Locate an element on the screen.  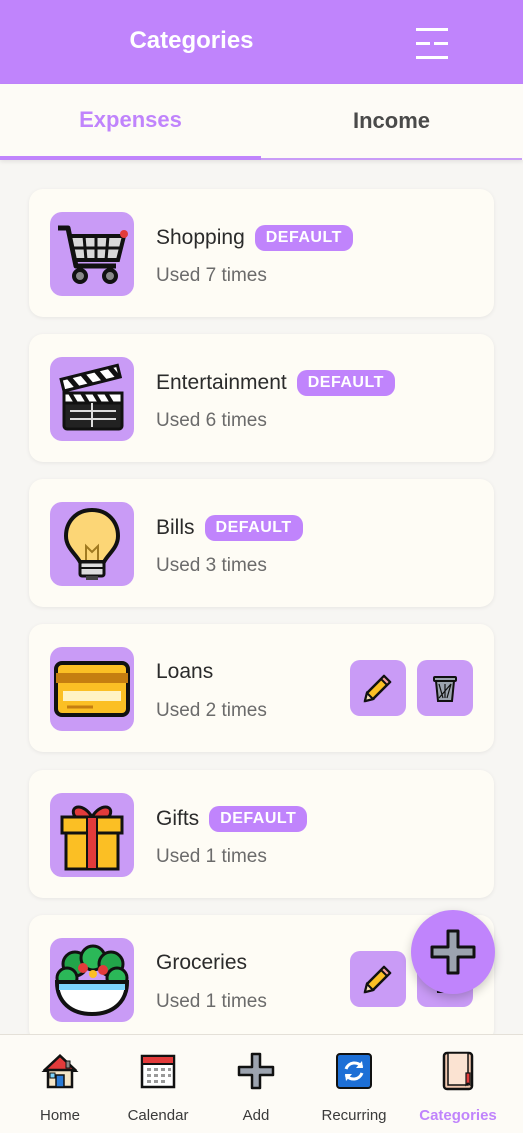
nav-label: Recurring is located at coordinates (354, 1115).